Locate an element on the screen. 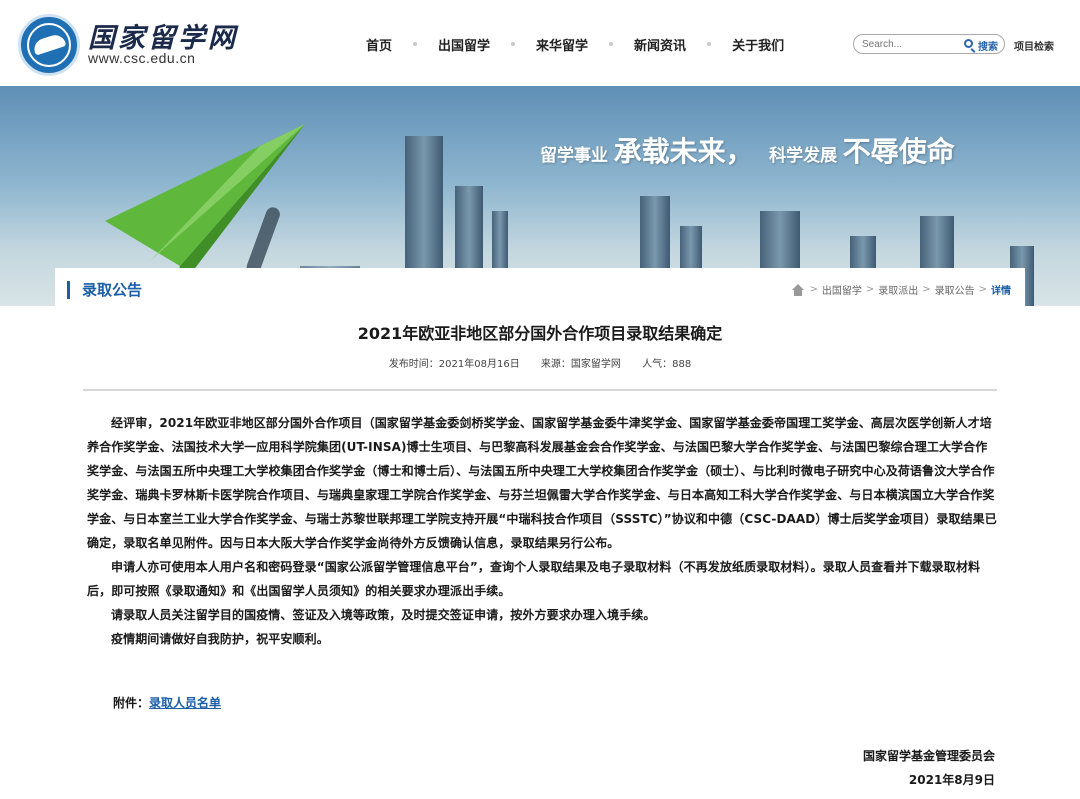 This screenshot has width=1080, height=799. main-nav: 首页 出国留学 来华留学 新闻资讯 关于我们 is located at coordinates (575, 44).